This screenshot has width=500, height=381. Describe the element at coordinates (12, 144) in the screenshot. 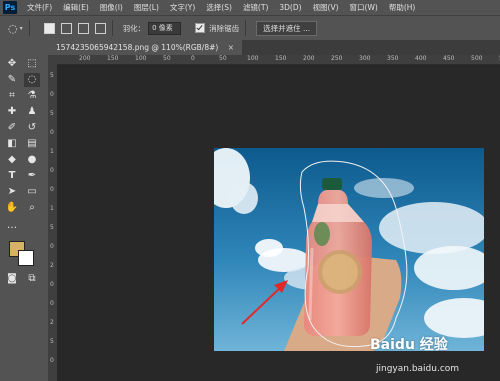

I see `eraser-icon: ◧` at that location.